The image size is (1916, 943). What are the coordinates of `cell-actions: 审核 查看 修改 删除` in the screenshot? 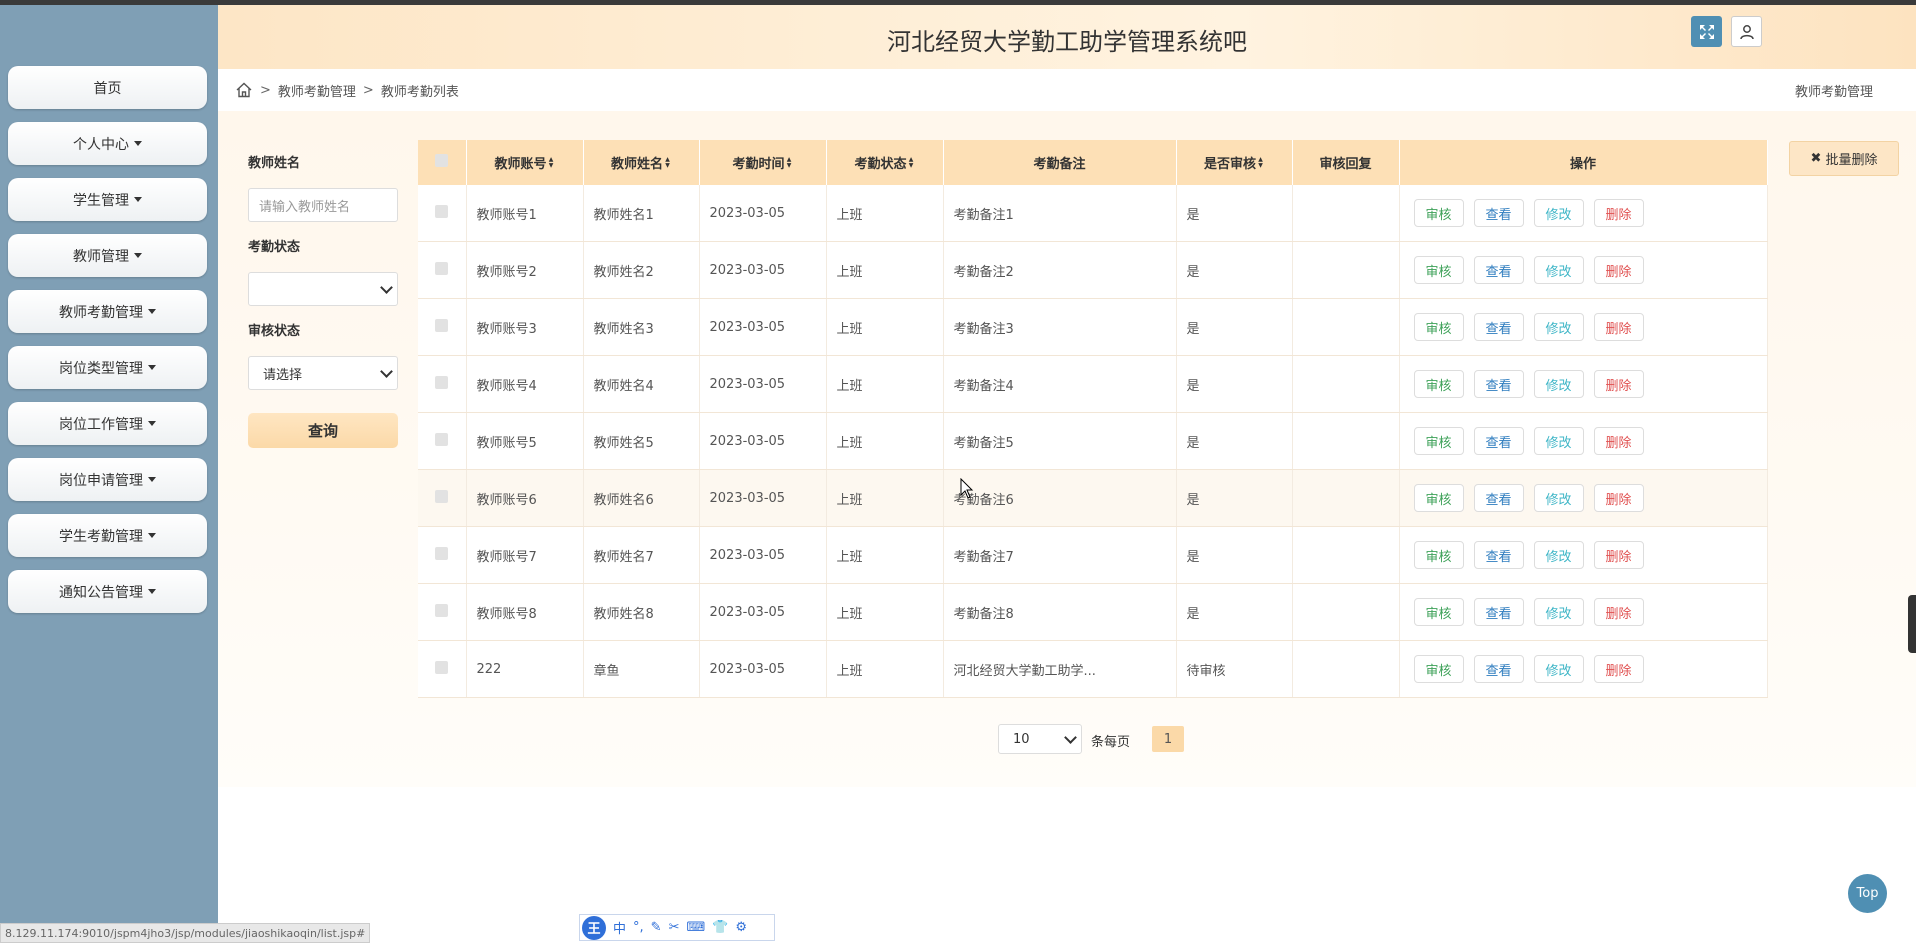 It's located at (1583, 555).